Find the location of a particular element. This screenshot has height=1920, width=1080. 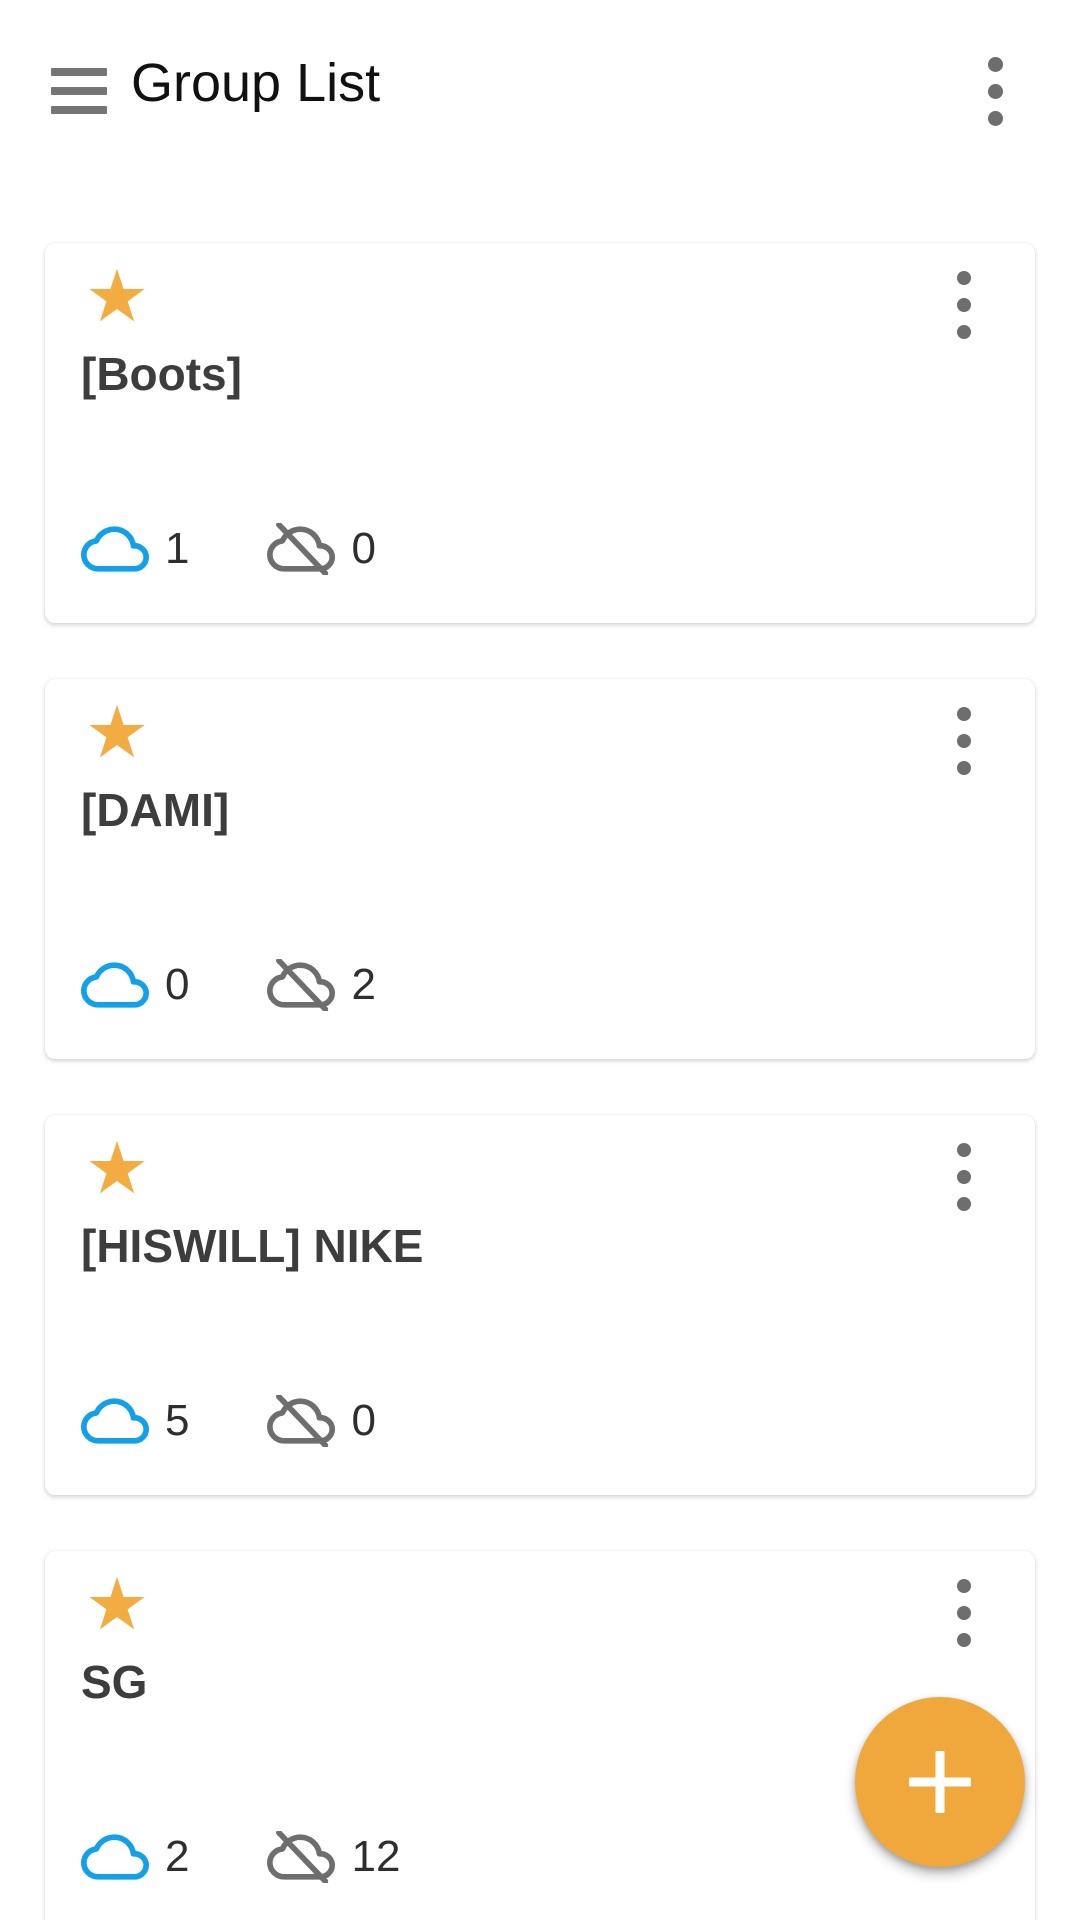

group-stats: 10 is located at coordinates (228, 549).